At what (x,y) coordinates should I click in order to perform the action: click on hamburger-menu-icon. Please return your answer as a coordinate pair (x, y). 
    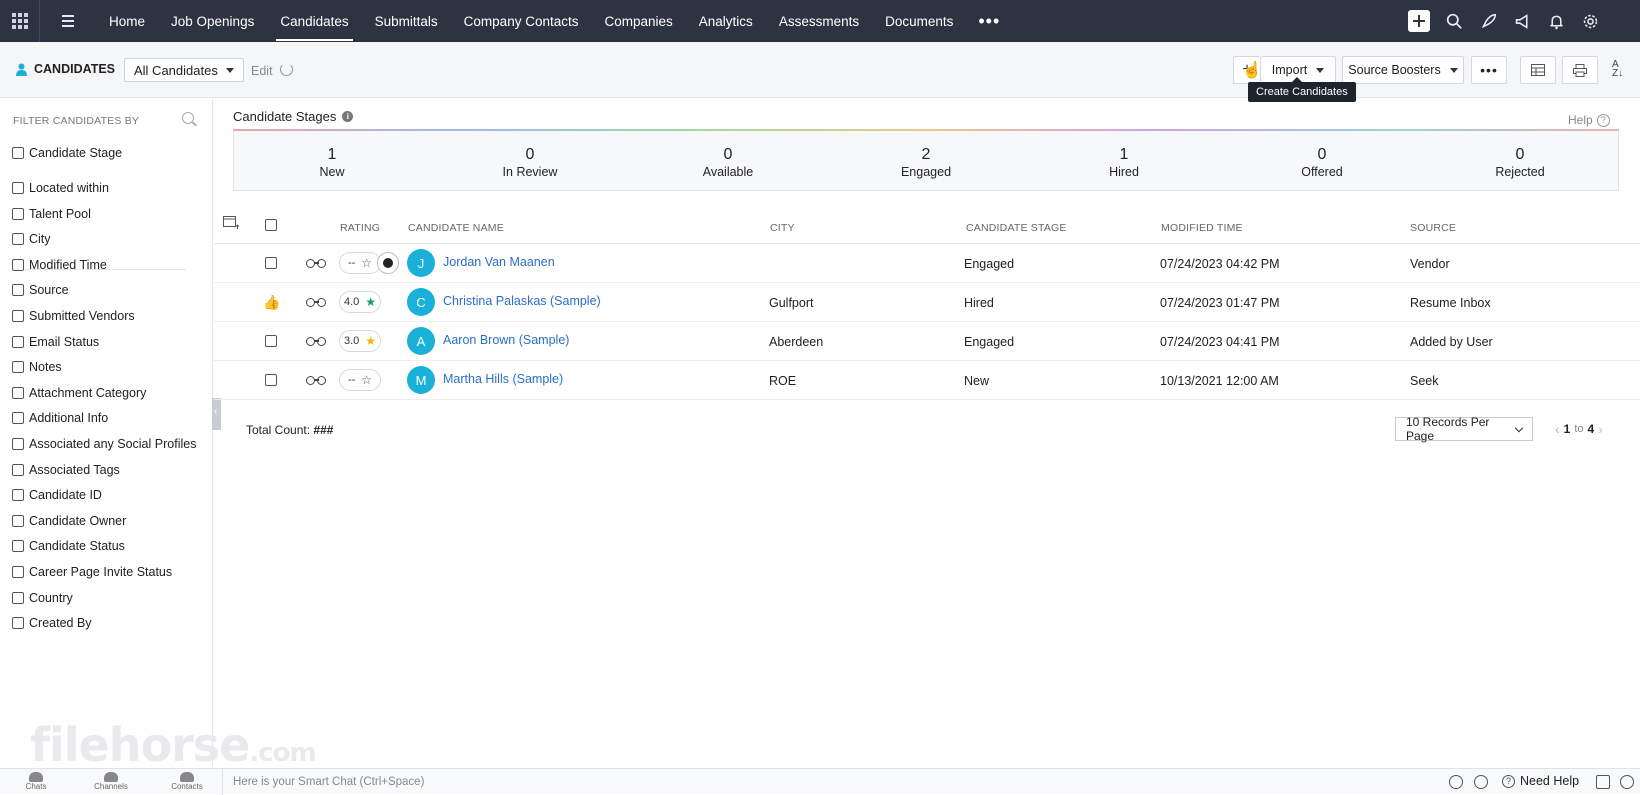
    Looking at the image, I should click on (68, 21).